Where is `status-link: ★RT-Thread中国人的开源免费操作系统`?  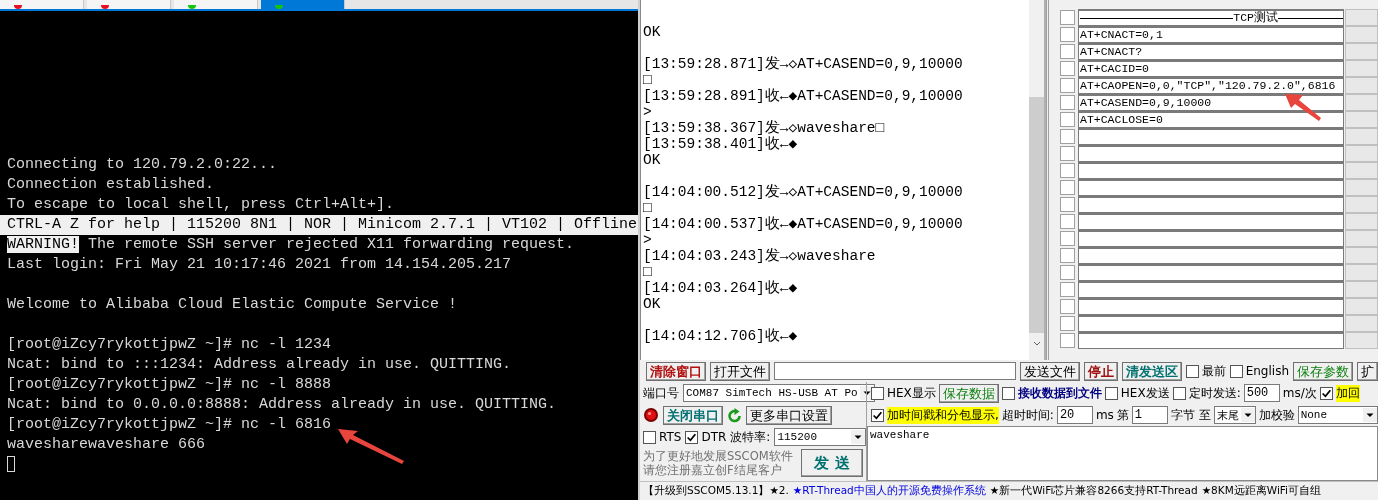 status-link: ★RT-Thread中国人的开源免费操作系统 is located at coordinates (889, 491).